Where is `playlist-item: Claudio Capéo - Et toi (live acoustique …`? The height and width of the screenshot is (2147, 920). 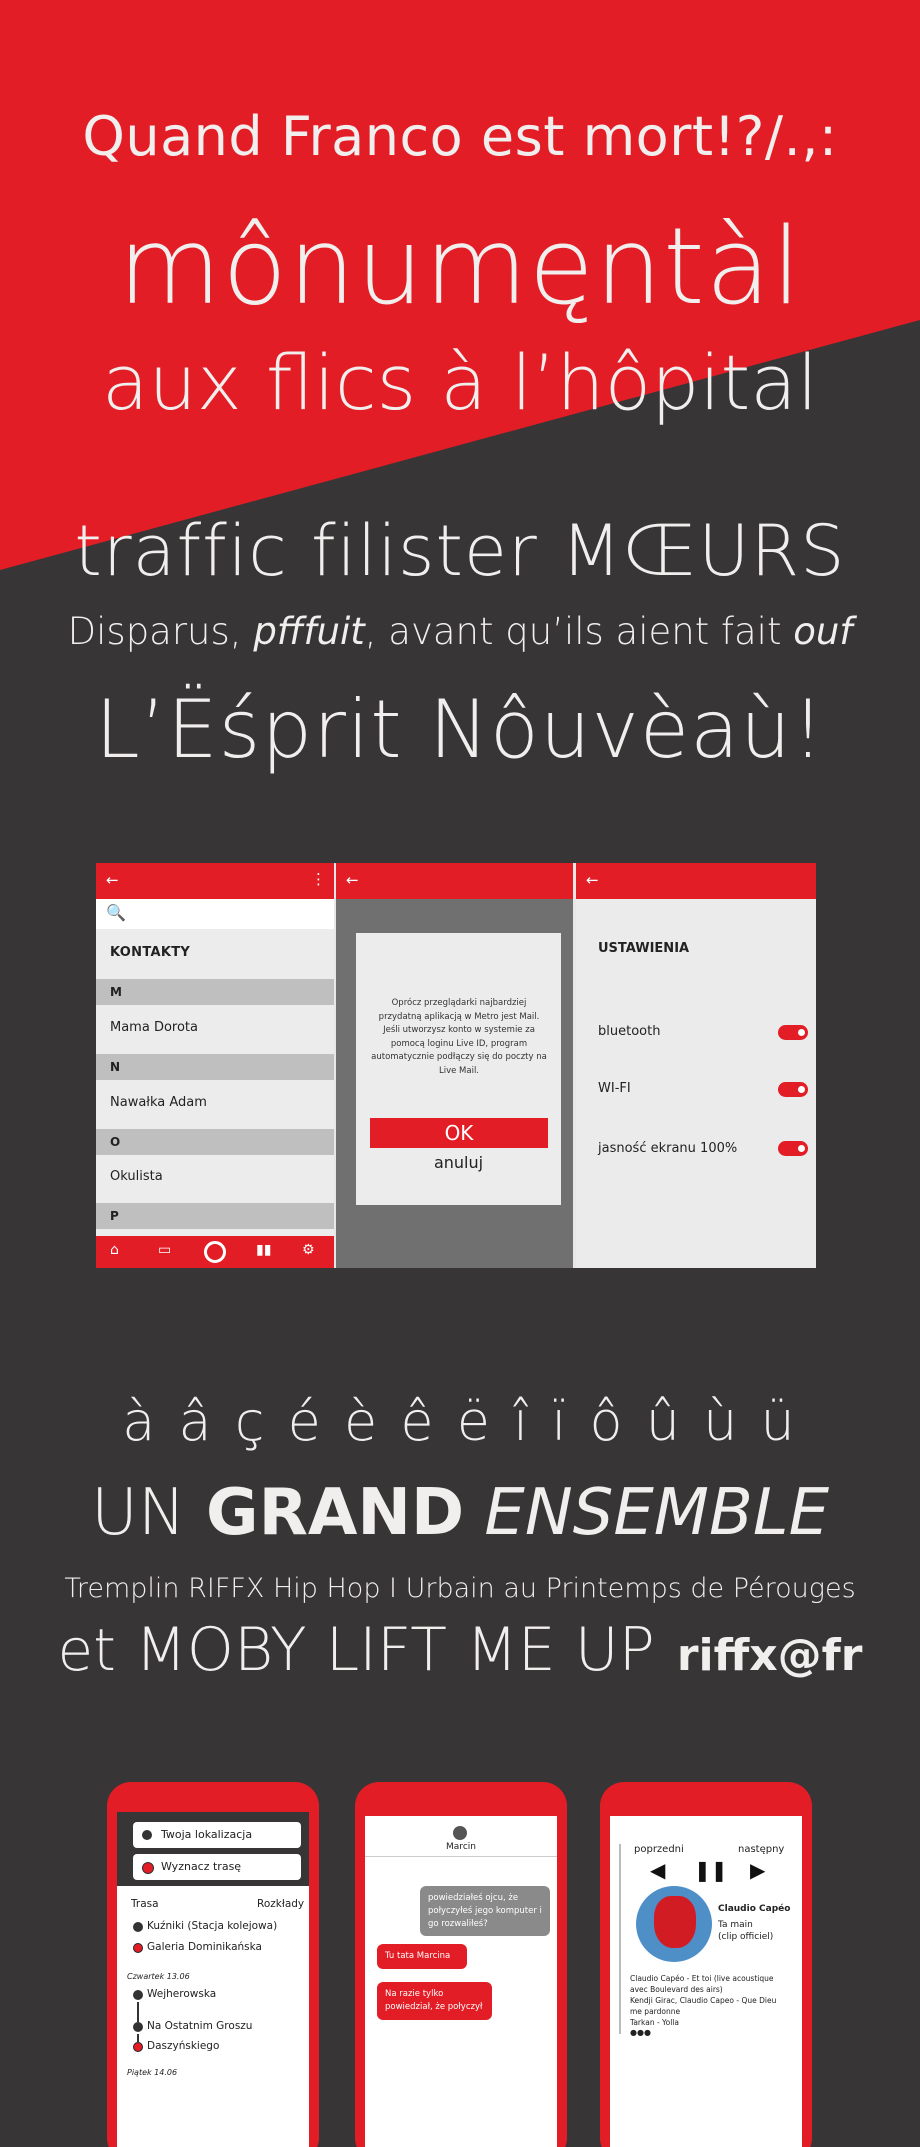
playlist-item: Claudio Capéo - Et toi (live acoustique … is located at coordinates (705, 1984).